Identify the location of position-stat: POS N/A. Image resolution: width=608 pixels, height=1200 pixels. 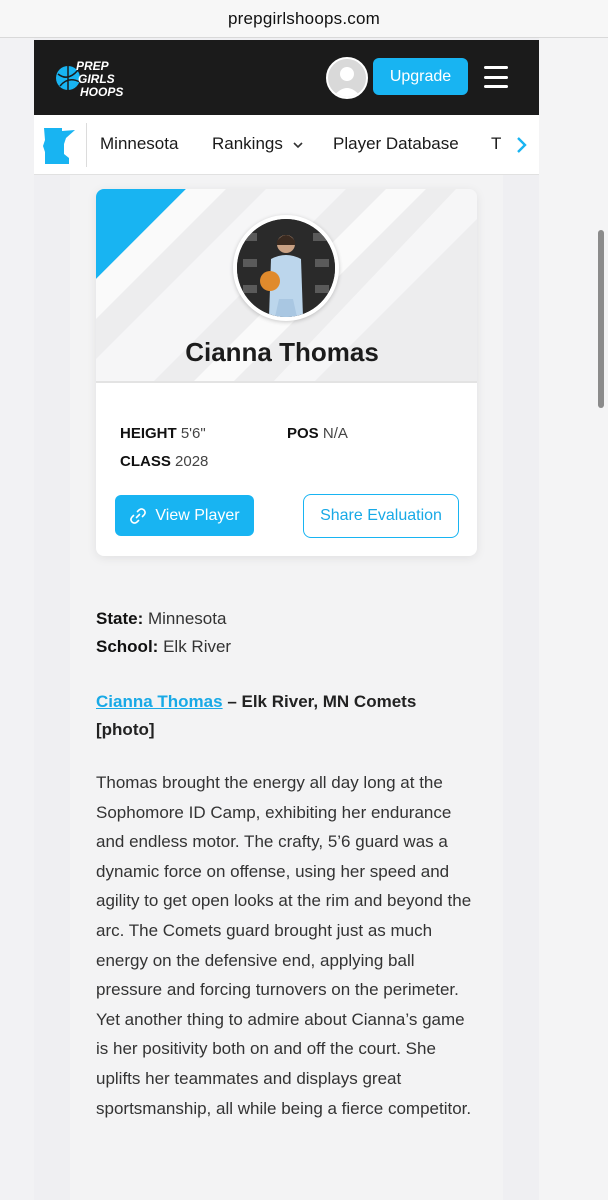
(317, 433).